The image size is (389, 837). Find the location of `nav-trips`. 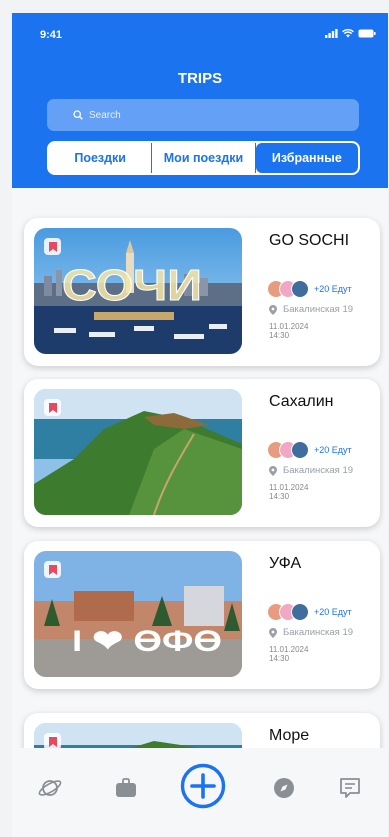

nav-trips is located at coordinates (126, 788).